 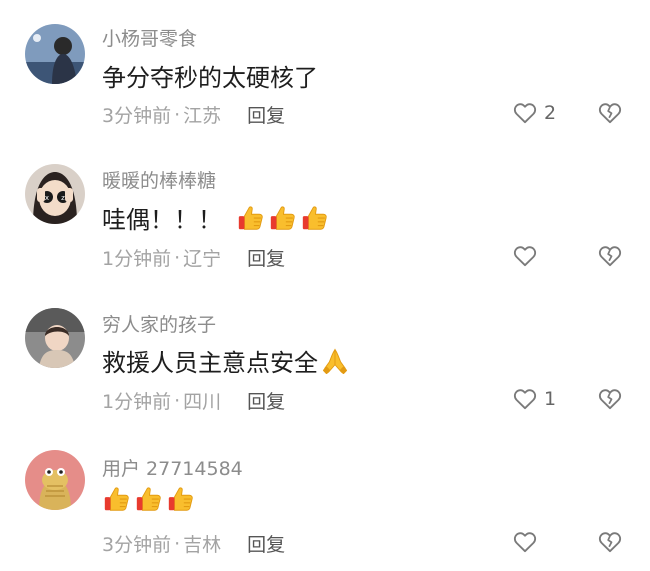 I want to click on folded-hands-emoji, so click(x=335, y=361).